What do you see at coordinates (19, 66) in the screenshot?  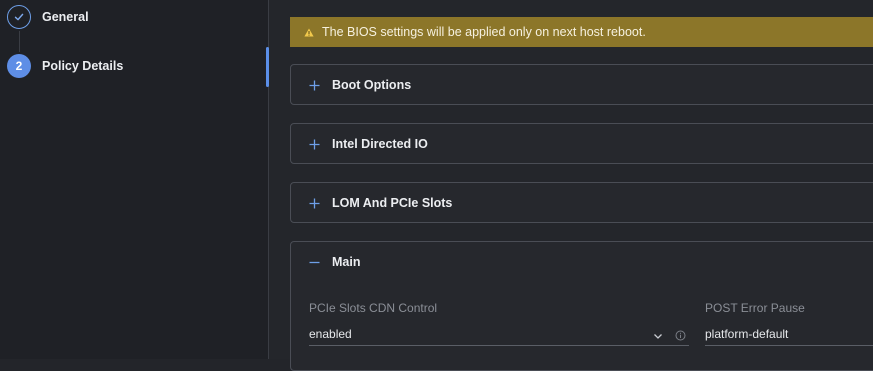 I see `step-number-badge: 2` at bounding box center [19, 66].